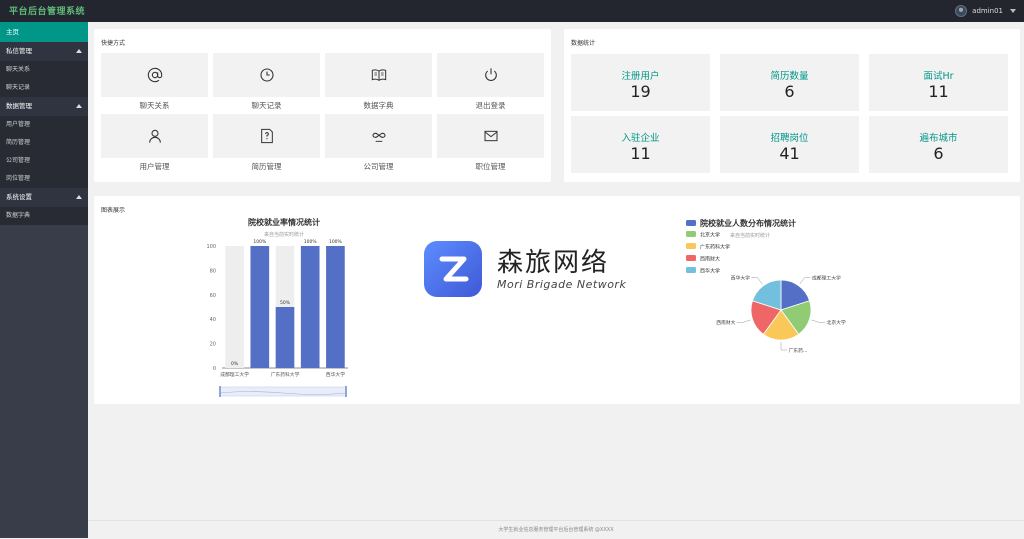 The image size is (1024, 539). What do you see at coordinates (19, 106) in the screenshot?
I see `sidebar-group-label: 数据管理` at bounding box center [19, 106].